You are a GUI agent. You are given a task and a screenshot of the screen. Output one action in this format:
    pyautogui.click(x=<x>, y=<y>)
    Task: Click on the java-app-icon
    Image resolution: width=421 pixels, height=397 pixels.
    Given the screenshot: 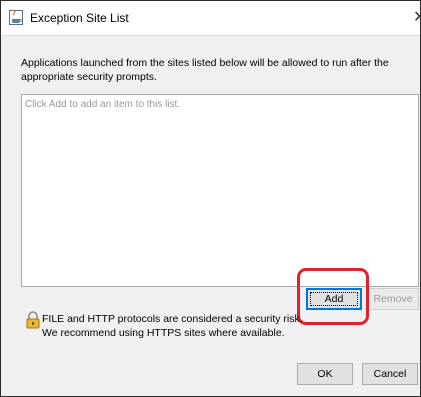 What is the action you would take?
    pyautogui.click(x=16, y=17)
    